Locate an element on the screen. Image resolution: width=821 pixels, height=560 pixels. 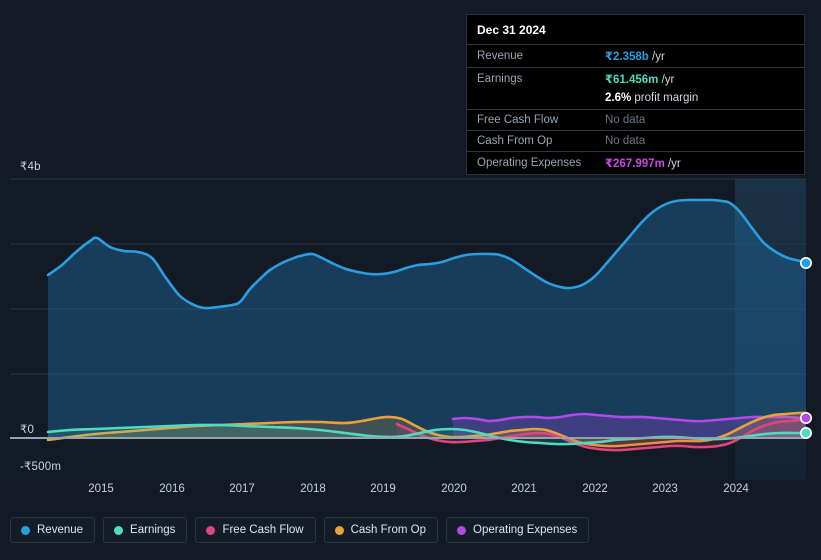
y-axis-label-negative: -₹500m is located at coordinates (41, 467).